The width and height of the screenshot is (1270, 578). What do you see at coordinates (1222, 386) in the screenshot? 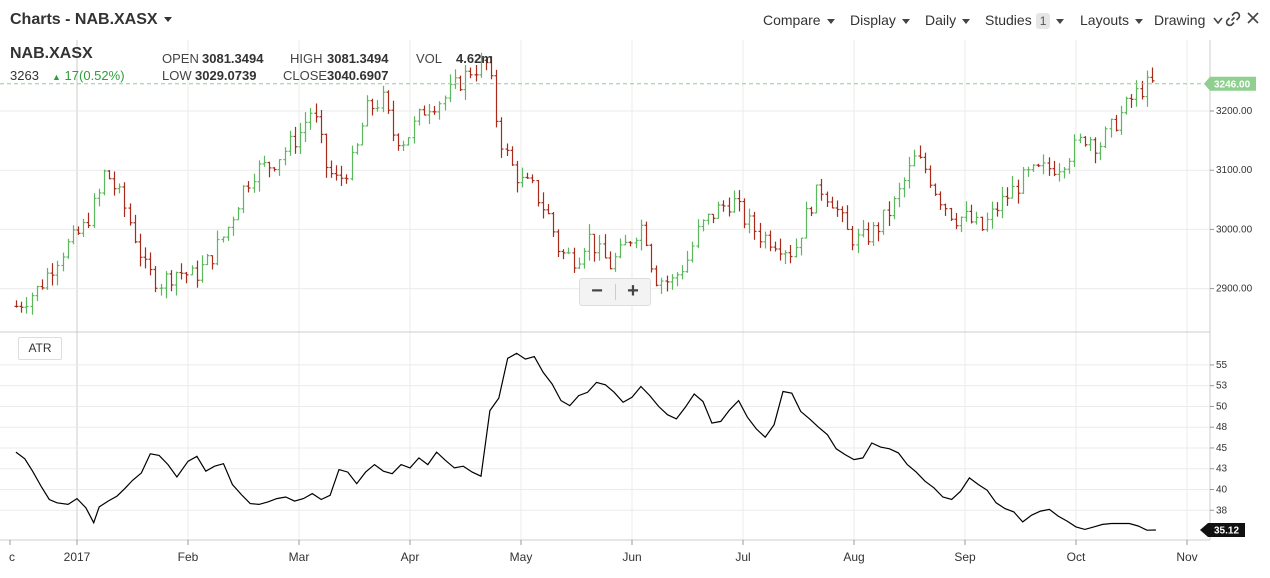
I see `y-tick-label: 53` at bounding box center [1222, 386].